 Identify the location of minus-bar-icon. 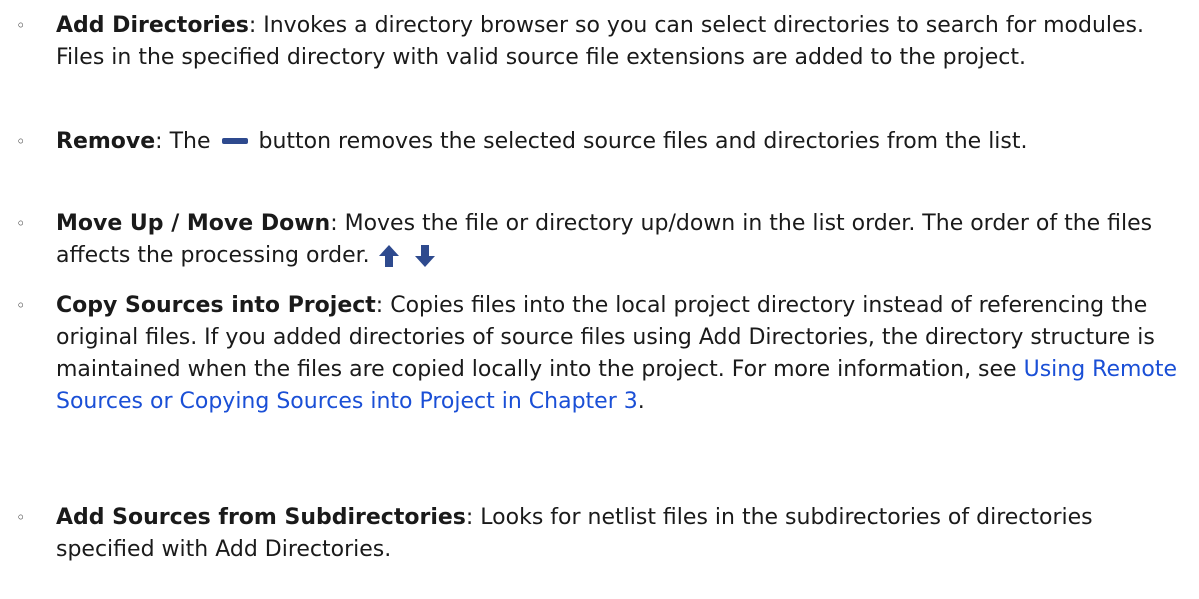
(234, 141).